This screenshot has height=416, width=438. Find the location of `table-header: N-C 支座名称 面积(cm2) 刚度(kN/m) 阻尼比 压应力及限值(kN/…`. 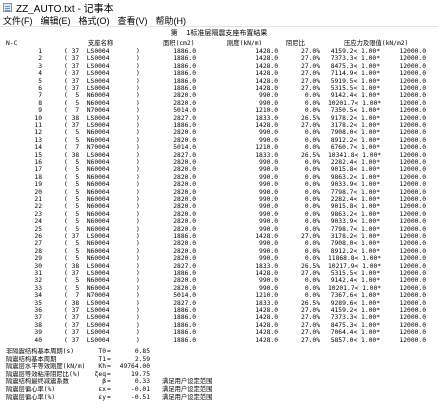

table-header: N-C 支座名称 面积(cm2) 刚度(kN/m) 阻尼比 压应力及限值(kN/… is located at coordinates (204, 44).